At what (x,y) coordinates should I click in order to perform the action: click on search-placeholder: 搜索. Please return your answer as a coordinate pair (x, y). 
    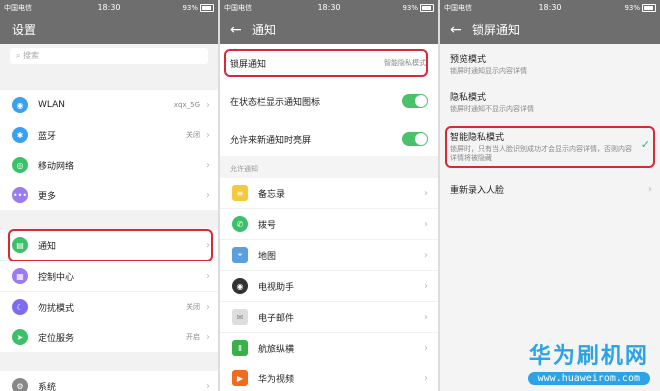
    Looking at the image, I should click on (31, 55).